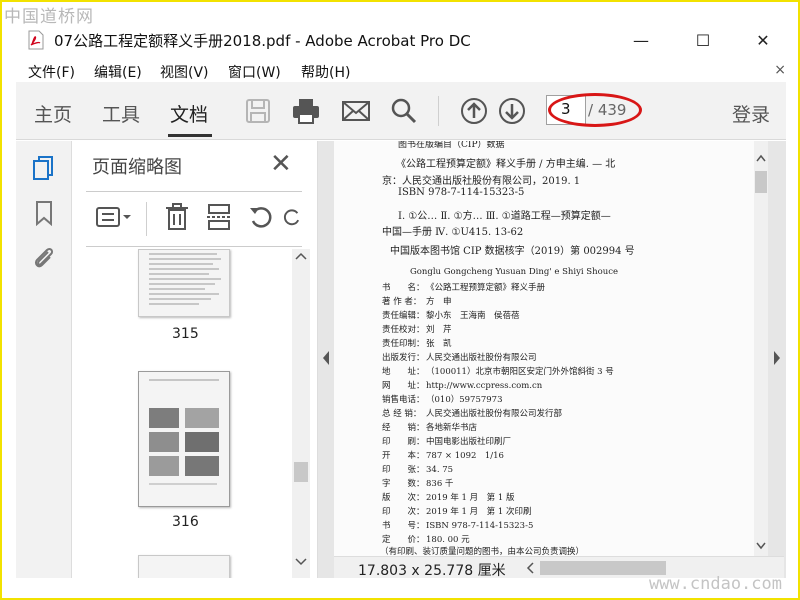 This screenshot has width=800, height=600. Describe the element at coordinates (473, 316) in the screenshot. I see `row-value: 黎小东 王海南 侯蓓蓓` at that location.